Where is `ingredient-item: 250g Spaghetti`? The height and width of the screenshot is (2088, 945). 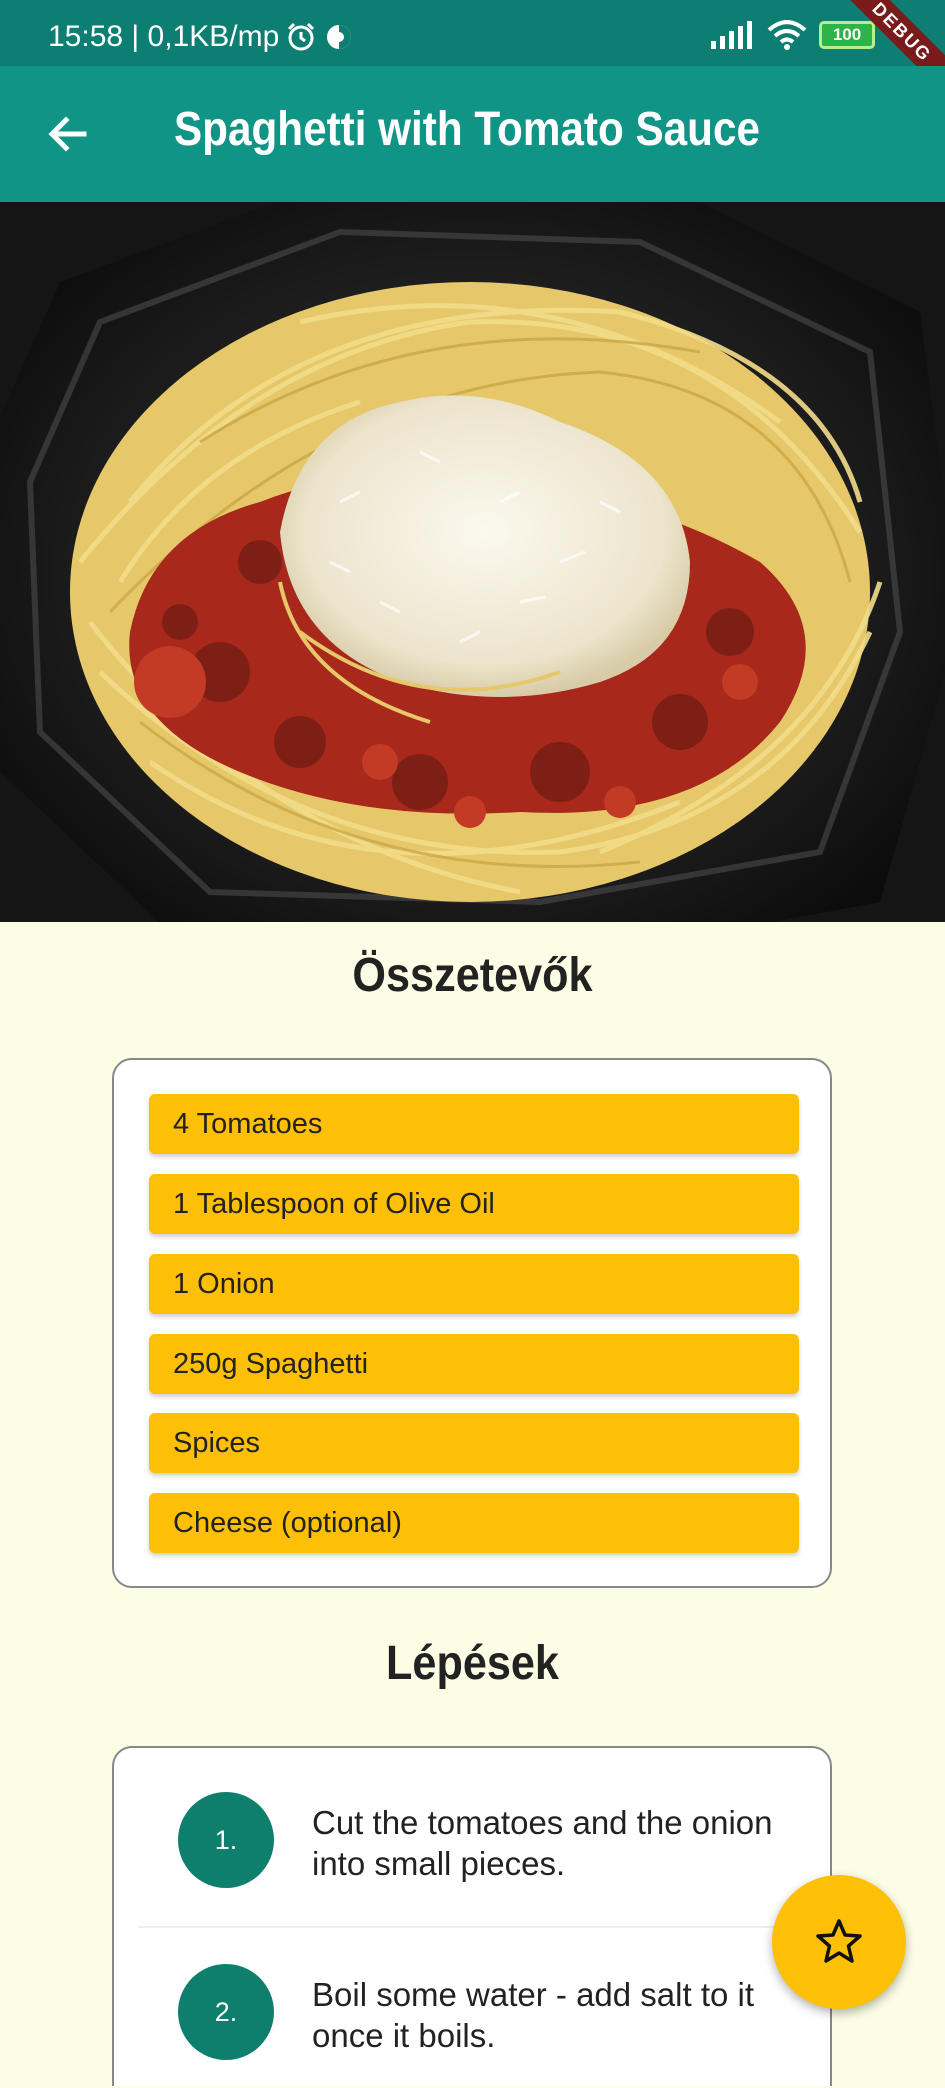
ingredient-item: 250g Spaghetti is located at coordinates (474, 1364).